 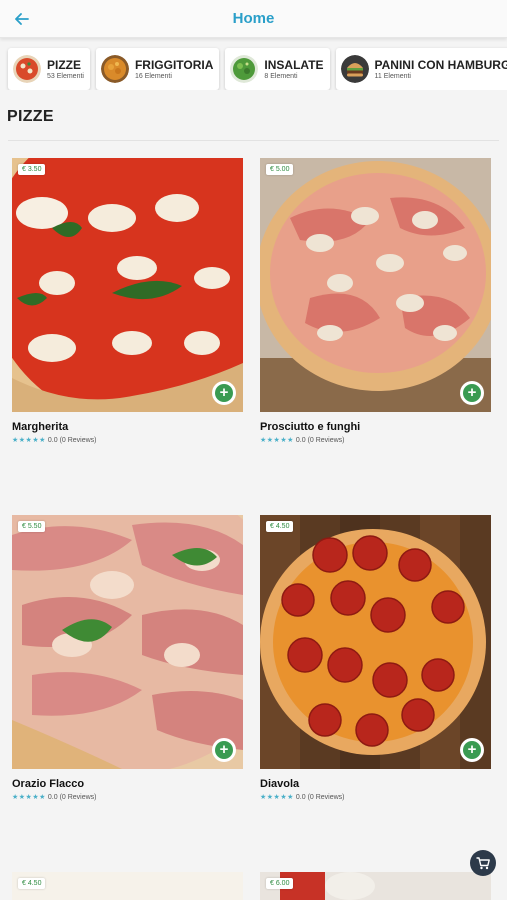 I want to click on category-panini-con-hamburger: PANINI CON HAMBURGER 11 Elementi, so click(x=421, y=69).